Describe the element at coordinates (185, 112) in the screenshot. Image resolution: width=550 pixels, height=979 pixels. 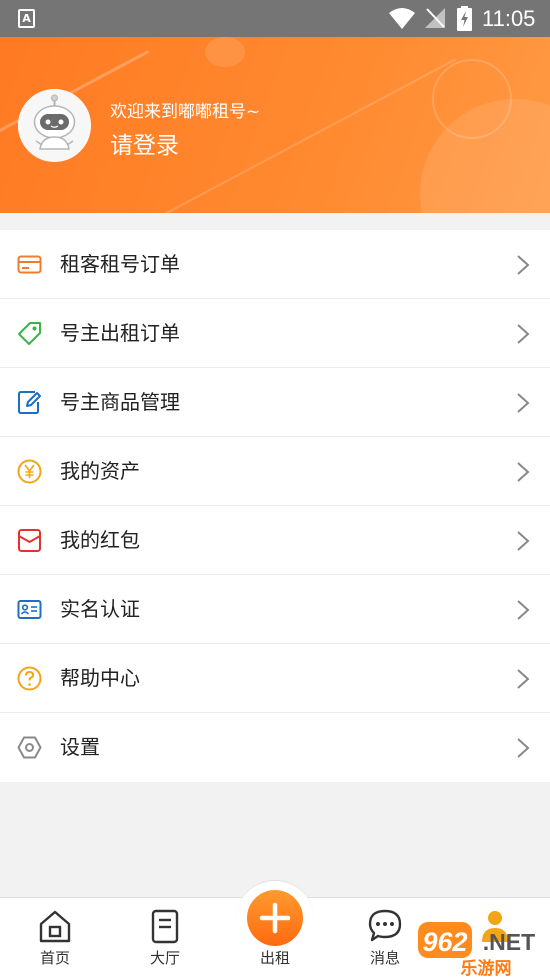
I see `welcome-text: 欢迎来到嘟嘟租号~` at that location.